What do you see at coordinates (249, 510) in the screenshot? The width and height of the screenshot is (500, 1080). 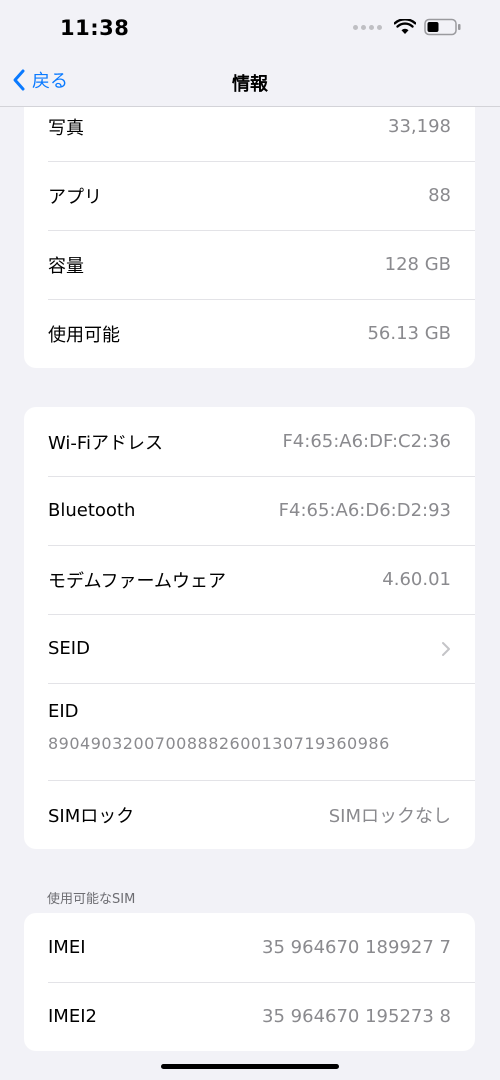 I see `bluetooth-row: Bluetooth F4:65:A6:D6:D2:93` at bounding box center [249, 510].